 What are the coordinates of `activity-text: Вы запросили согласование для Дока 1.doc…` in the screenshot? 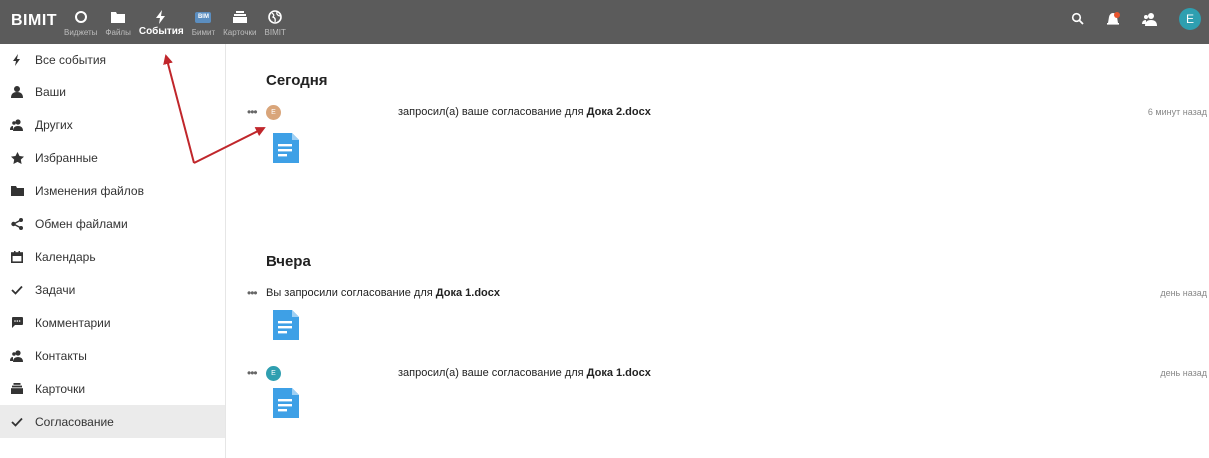 It's located at (383, 293).